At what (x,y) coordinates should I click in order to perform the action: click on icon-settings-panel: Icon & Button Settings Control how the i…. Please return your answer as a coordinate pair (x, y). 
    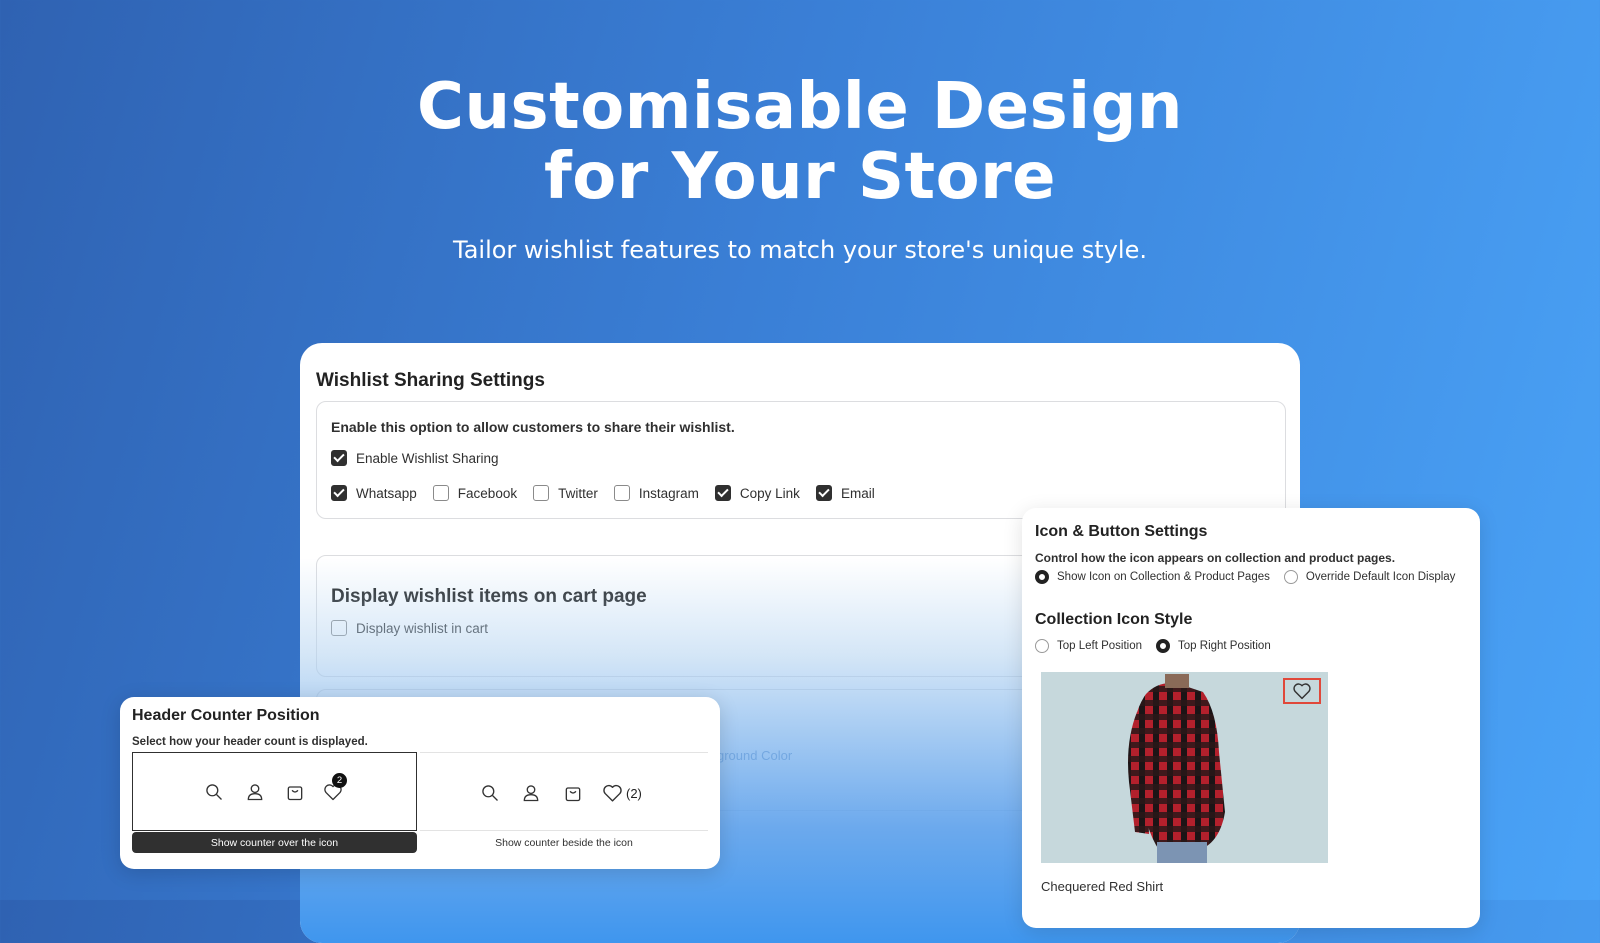
    Looking at the image, I should click on (1251, 718).